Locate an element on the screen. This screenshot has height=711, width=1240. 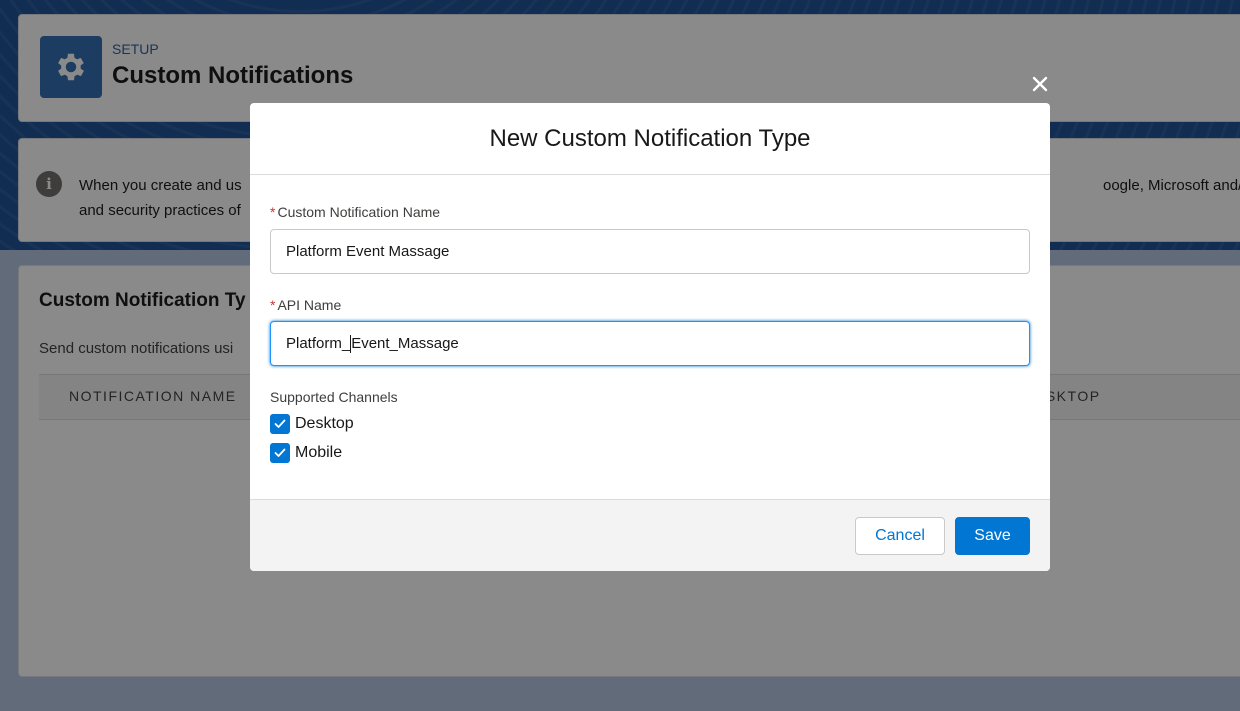
channel-desktop-option: Desktop is located at coordinates (312, 424).